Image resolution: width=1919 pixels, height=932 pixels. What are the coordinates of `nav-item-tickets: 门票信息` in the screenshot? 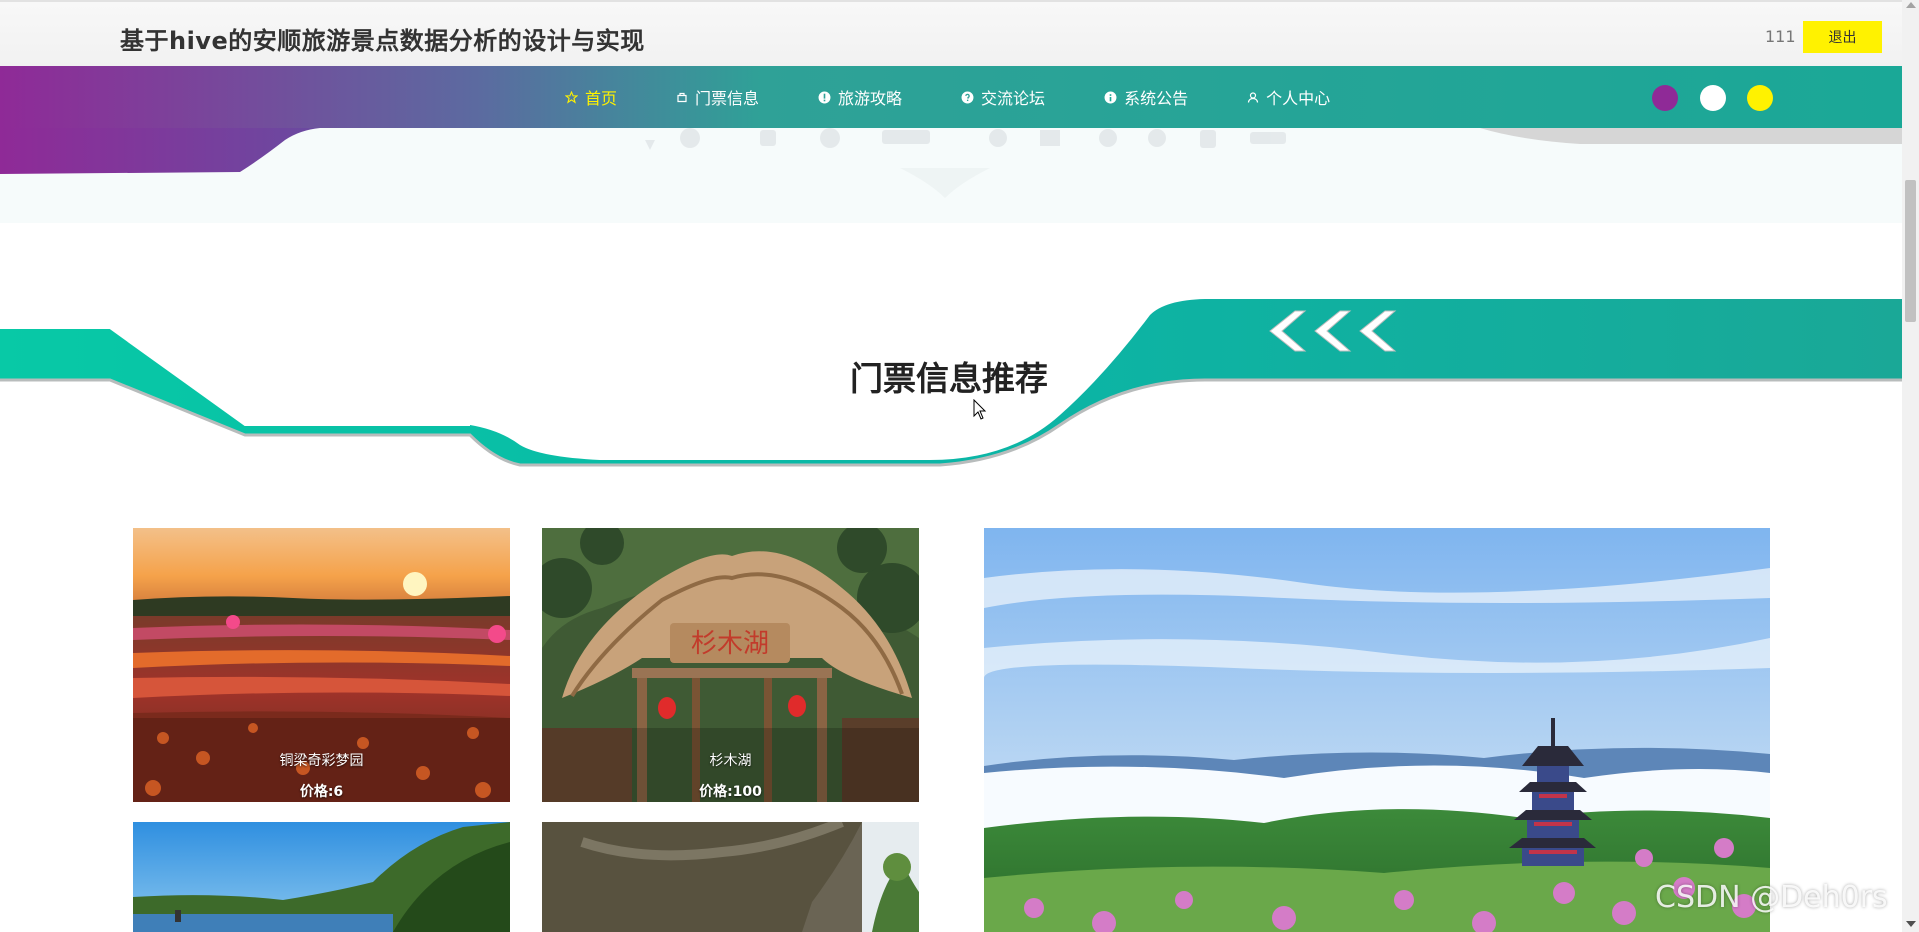 It's located at (717, 97).